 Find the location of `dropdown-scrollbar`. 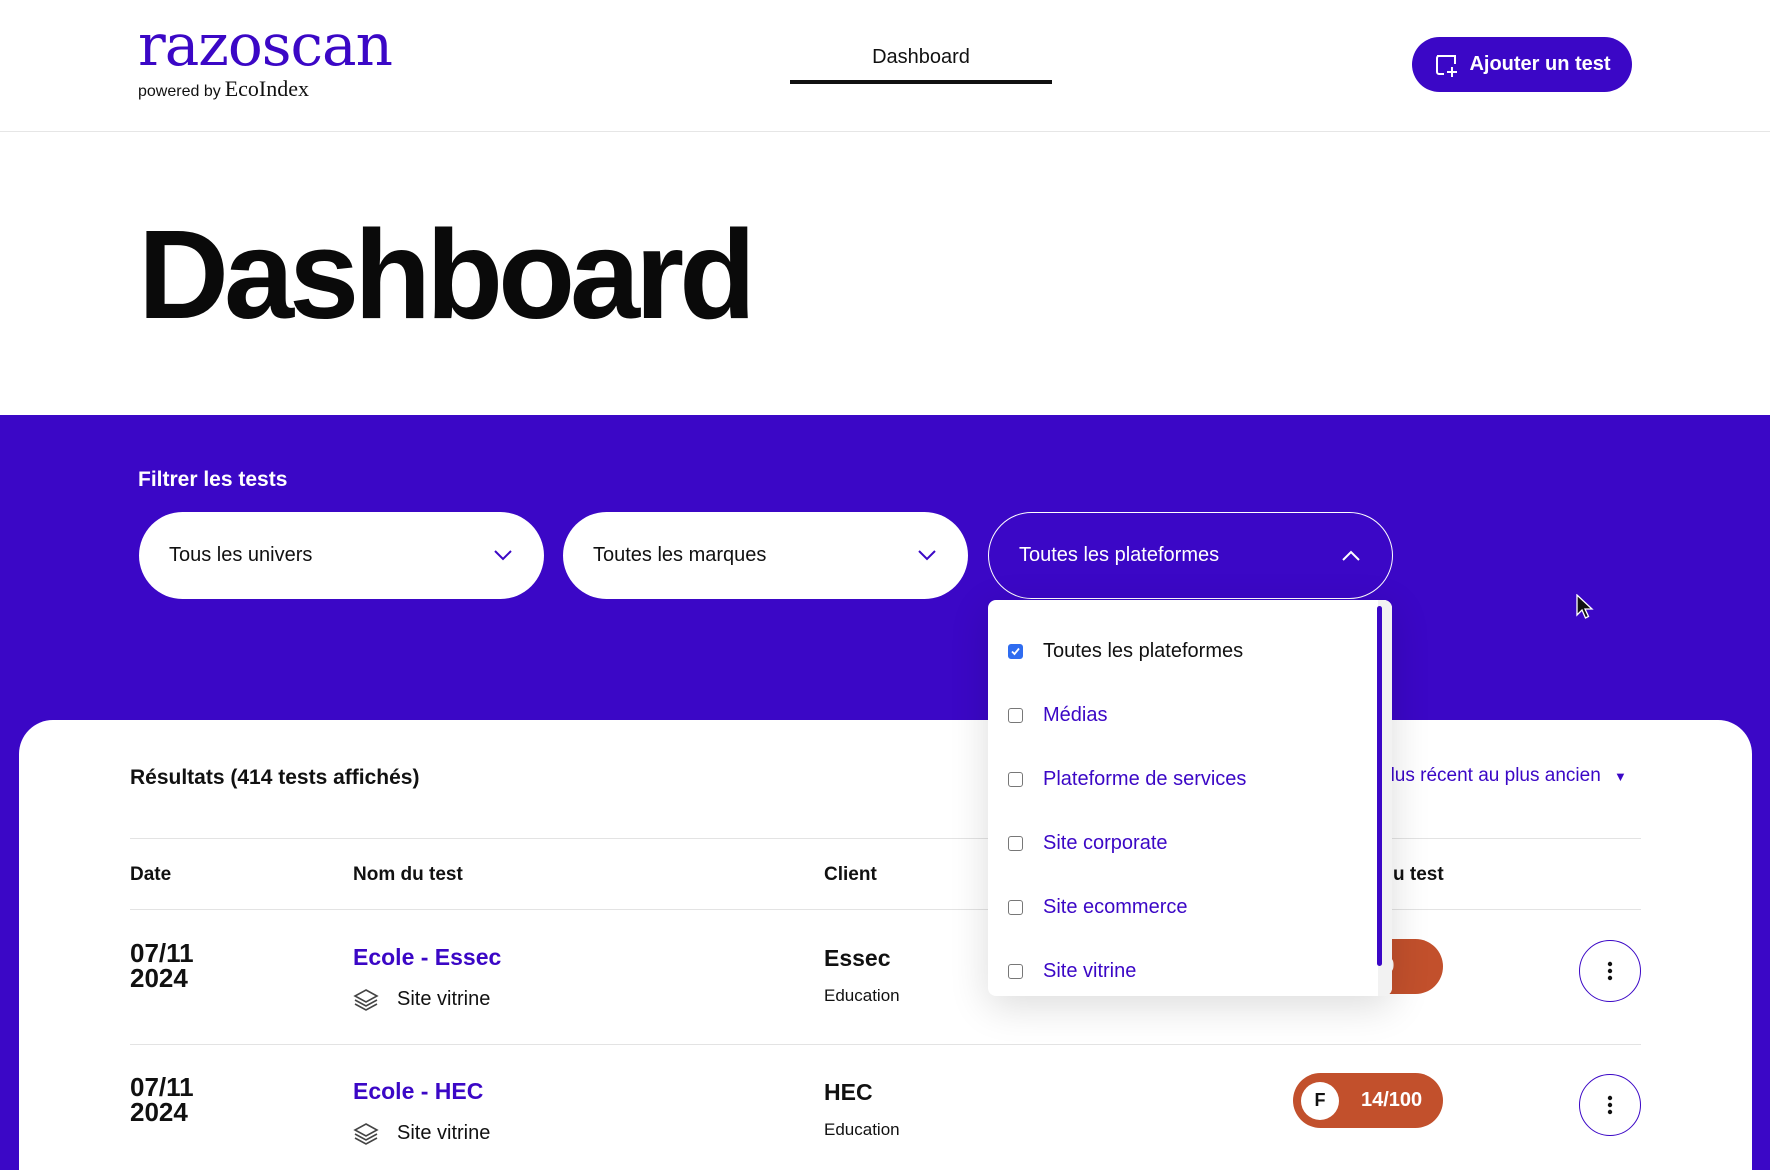

dropdown-scrollbar is located at coordinates (1379, 786).